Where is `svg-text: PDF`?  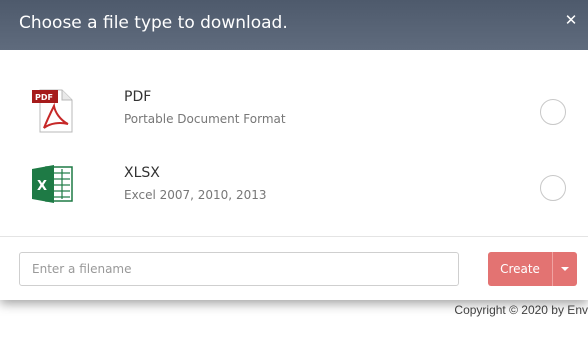
svg-text: PDF is located at coordinates (44, 97).